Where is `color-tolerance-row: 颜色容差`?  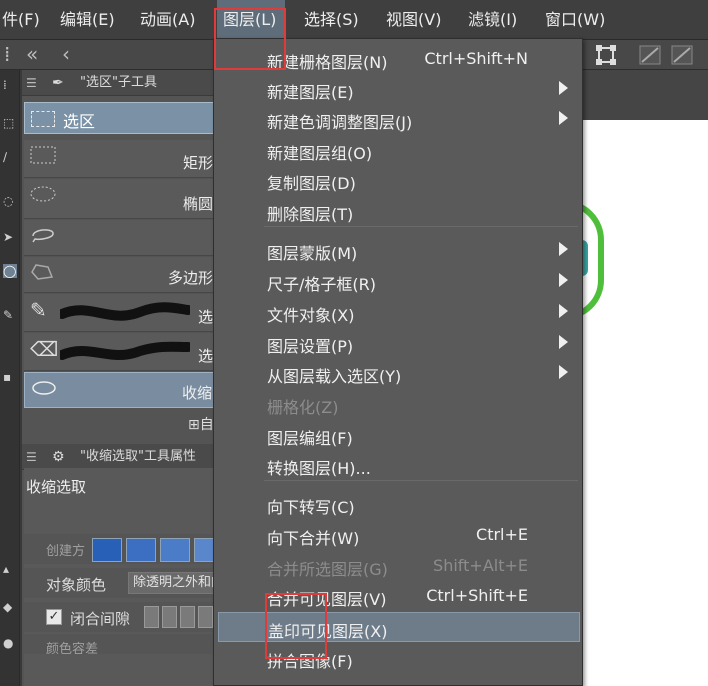
color-tolerance-row: 颜色容差 is located at coordinates (120, 644).